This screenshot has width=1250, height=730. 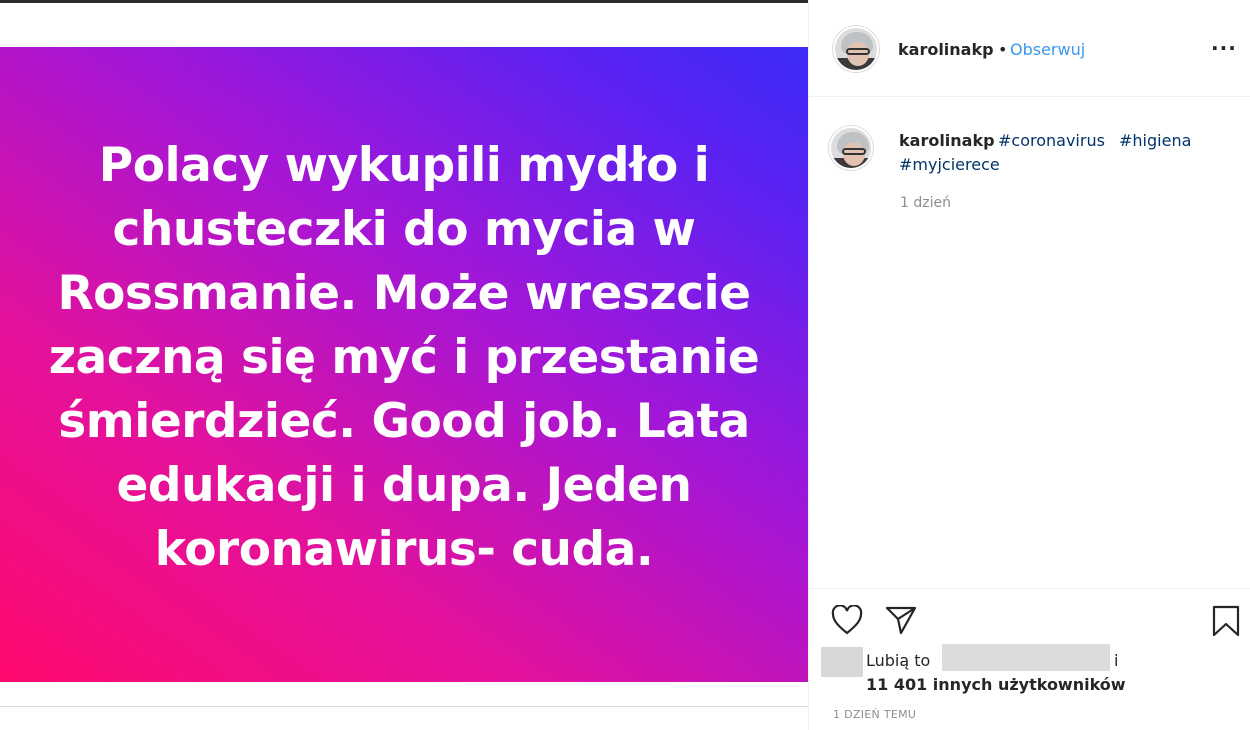 What do you see at coordinates (949, 164) in the screenshot?
I see `hashtag-link: #myjcierece` at bounding box center [949, 164].